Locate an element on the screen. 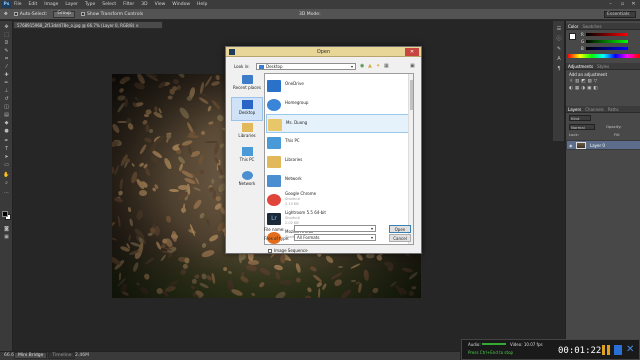  clone-stamp-tool-icon: ⊥ is located at coordinates (6, 91).